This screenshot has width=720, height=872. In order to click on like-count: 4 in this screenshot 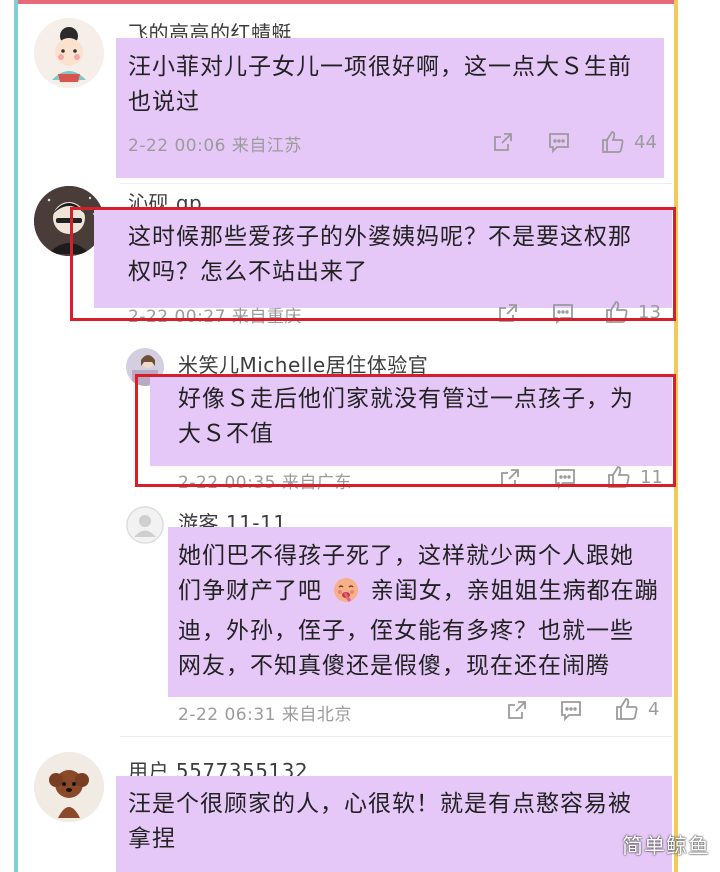, I will do `click(654, 709)`.